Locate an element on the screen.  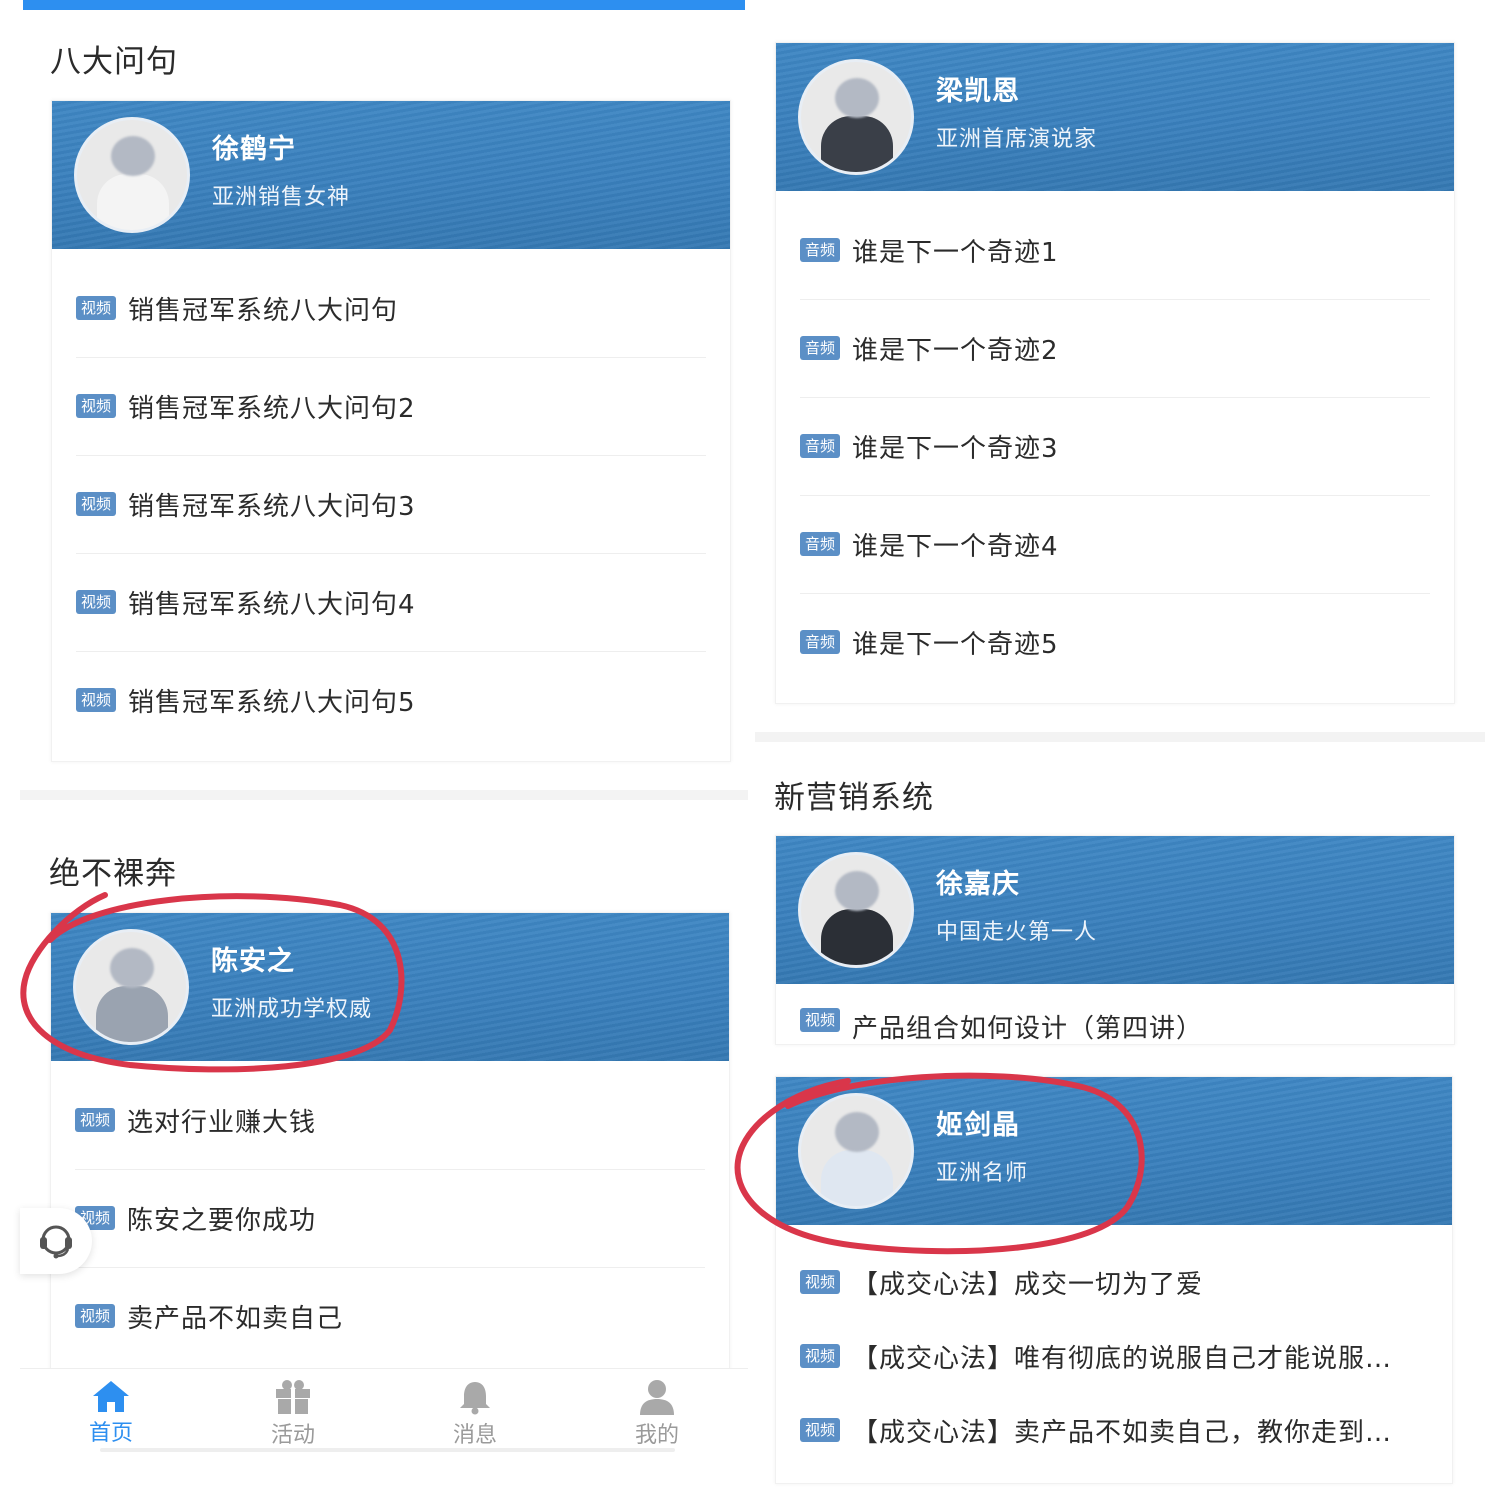
teacher-title: 中国走火第一人 is located at coordinates (1017, 932).